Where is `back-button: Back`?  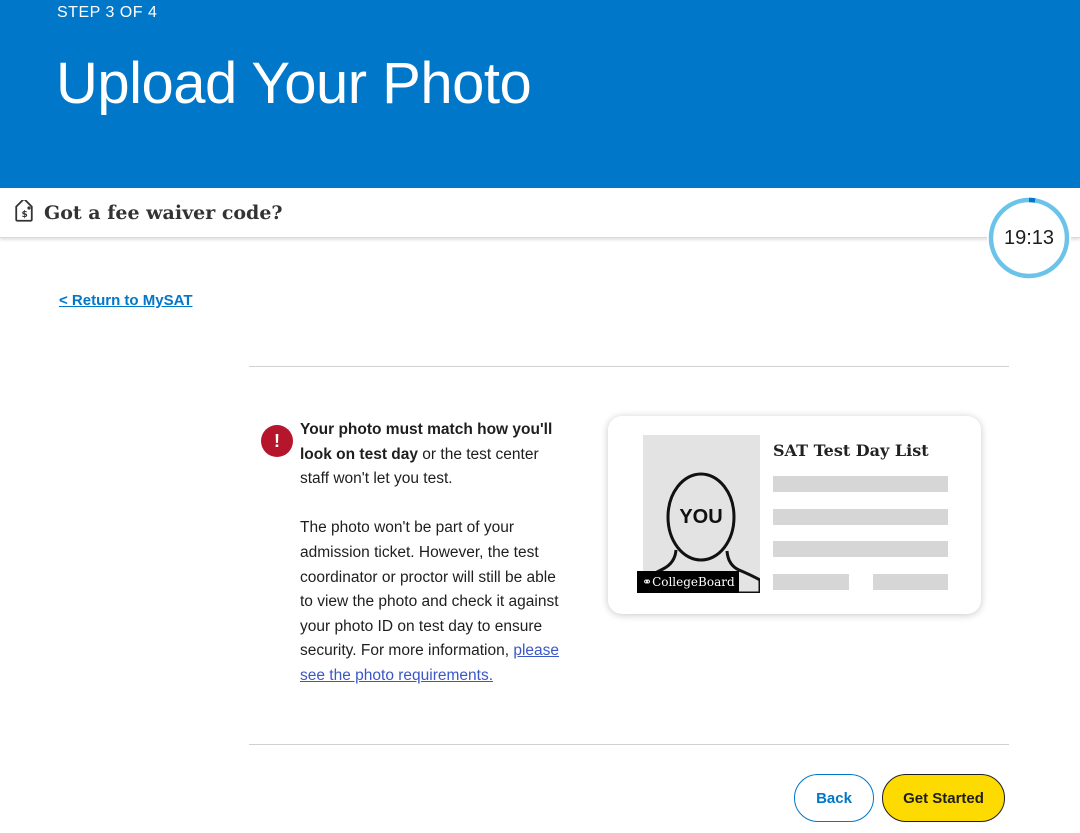
back-button: Back is located at coordinates (834, 798).